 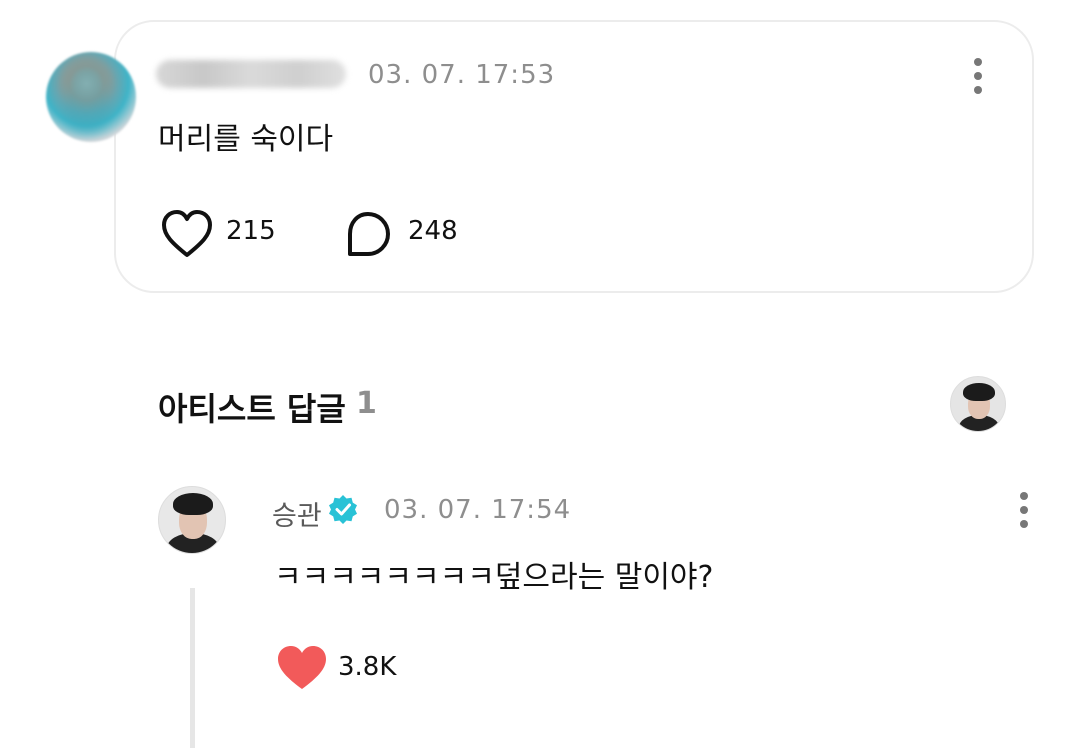 What do you see at coordinates (91, 97) in the screenshot?
I see `post-author-avatar` at bounding box center [91, 97].